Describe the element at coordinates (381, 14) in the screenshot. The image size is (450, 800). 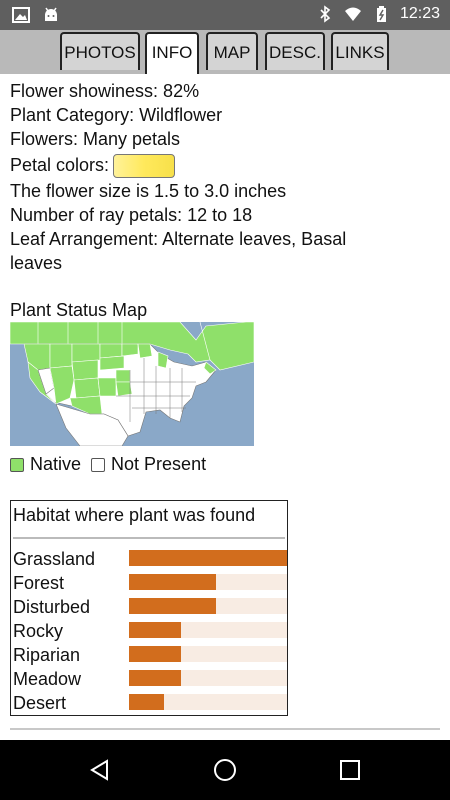
I see `battery-icon` at that location.